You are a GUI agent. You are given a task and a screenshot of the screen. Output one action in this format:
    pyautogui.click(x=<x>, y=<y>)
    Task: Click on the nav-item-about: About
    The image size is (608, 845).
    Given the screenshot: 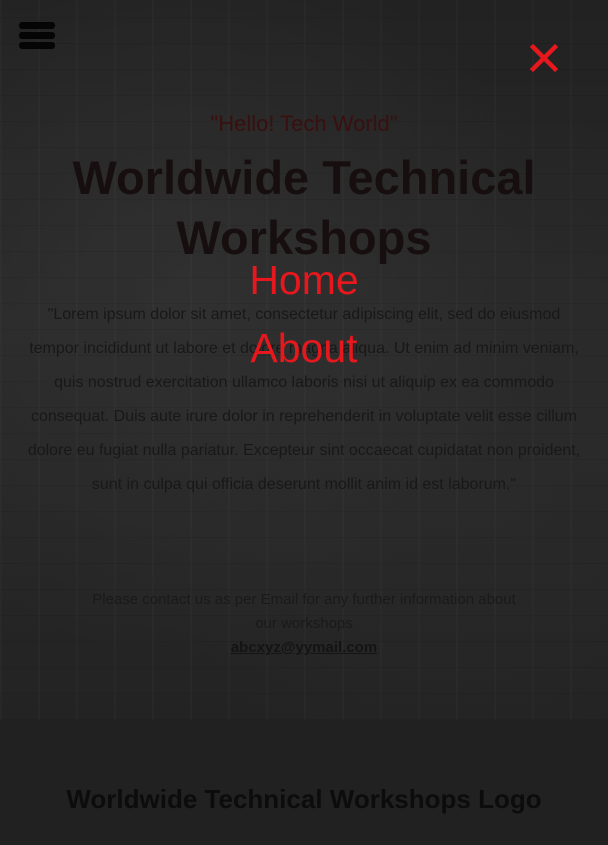 What is the action you would take?
    pyautogui.click(x=304, y=348)
    